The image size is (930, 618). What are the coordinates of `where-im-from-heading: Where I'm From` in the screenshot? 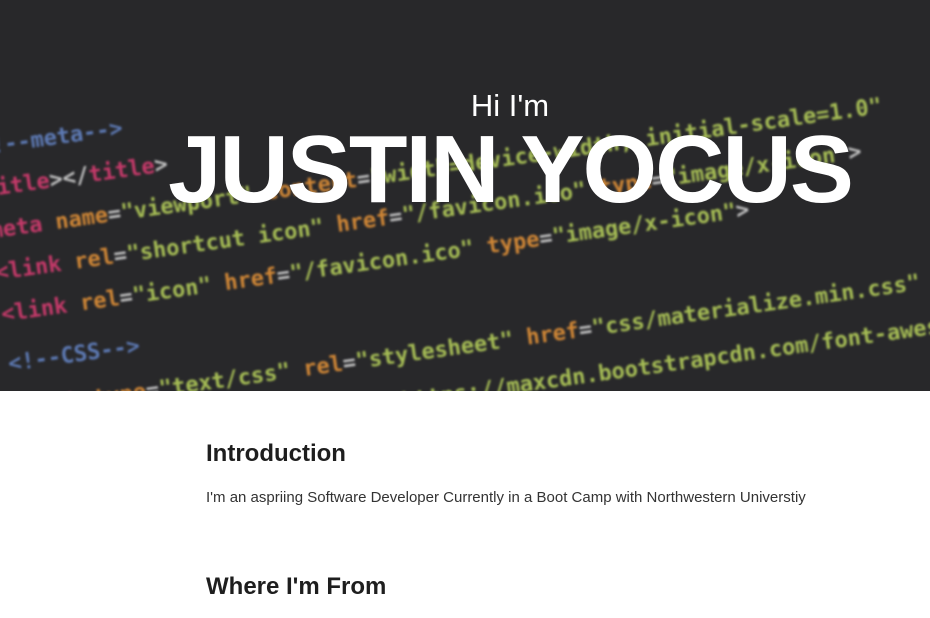 It's located at (296, 586).